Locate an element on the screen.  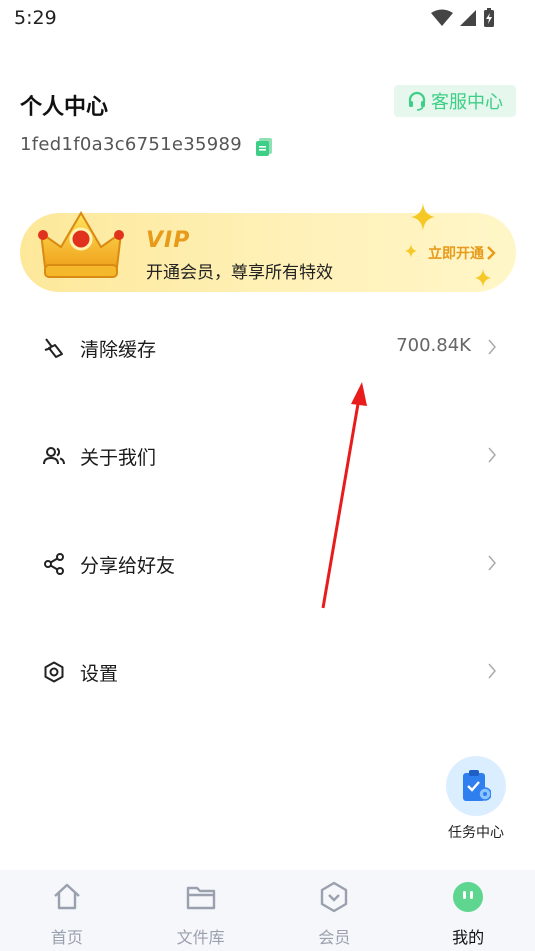
customer-service-label: 客服中心 is located at coordinates (467, 102).